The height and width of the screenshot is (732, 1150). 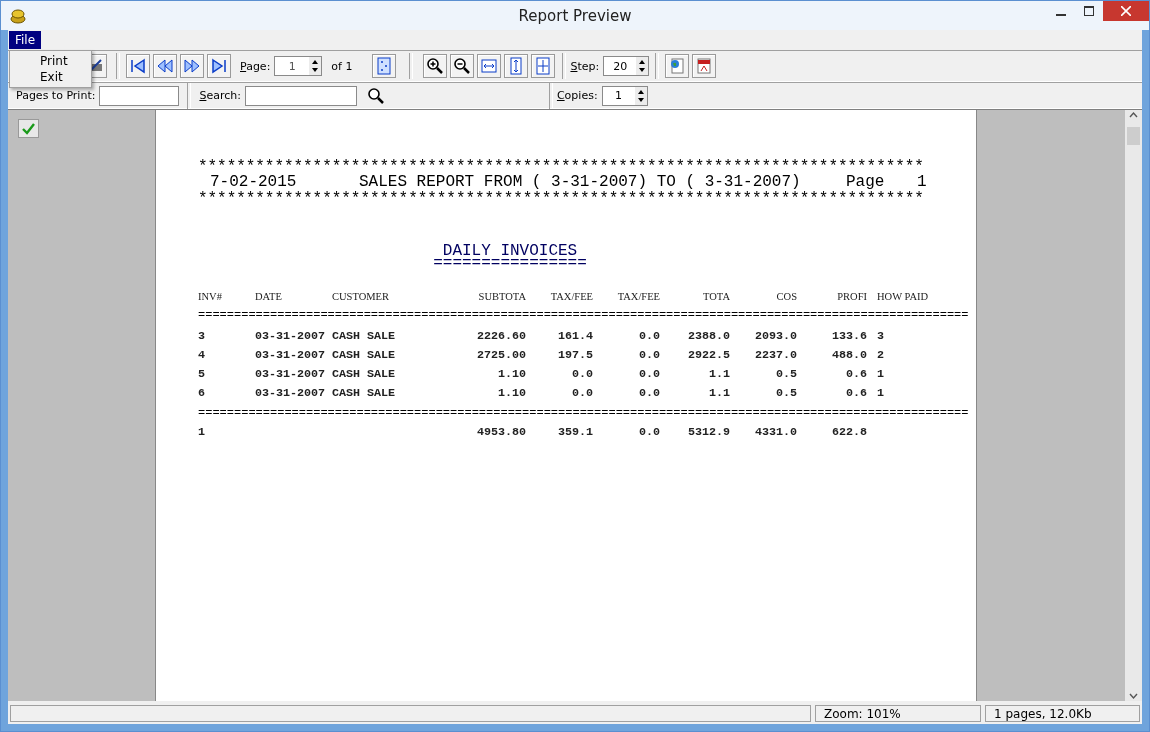 What do you see at coordinates (922, 182) in the screenshot?
I see `page-number: 1` at bounding box center [922, 182].